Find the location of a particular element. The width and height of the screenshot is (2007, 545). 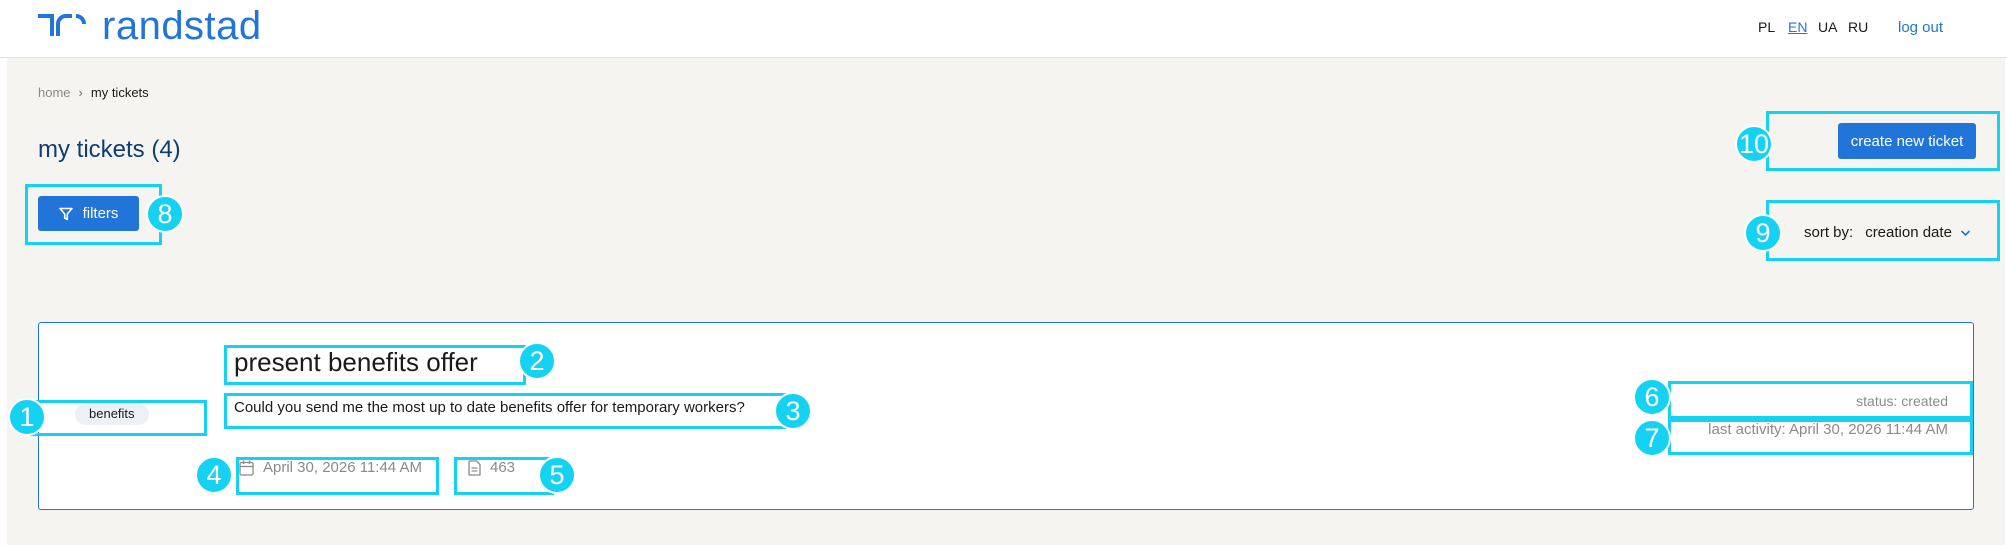

ticket-last-activity: last activity: April 30, 2026 11:44 AM is located at coordinates (1828, 429).